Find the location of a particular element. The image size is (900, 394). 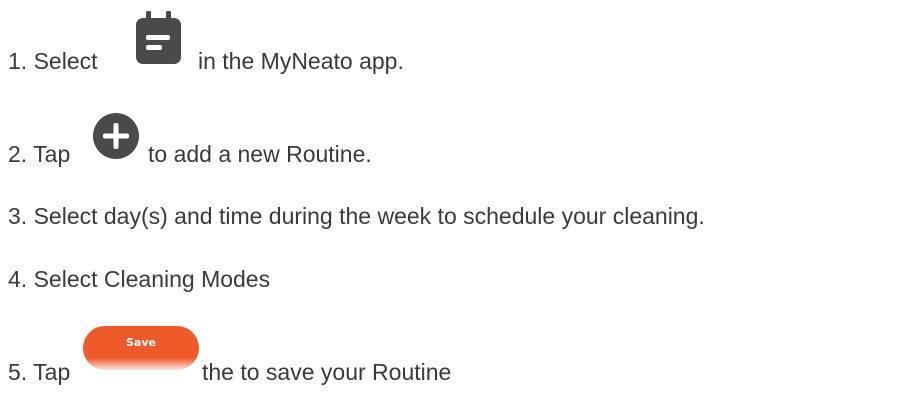

plus-circle-icon is located at coordinates (116, 136).